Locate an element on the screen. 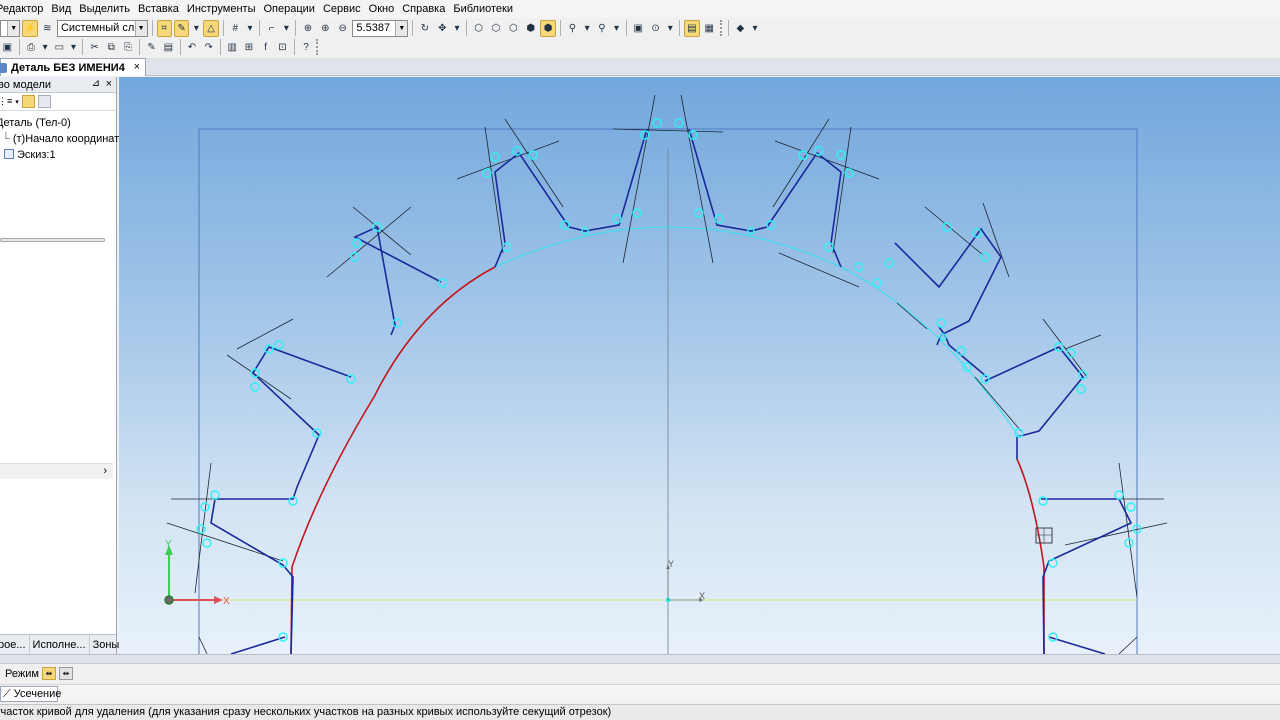 Image resolution: width=1280 pixels, height=720 pixels. layer-state-icon: ⚡ is located at coordinates (30, 28).